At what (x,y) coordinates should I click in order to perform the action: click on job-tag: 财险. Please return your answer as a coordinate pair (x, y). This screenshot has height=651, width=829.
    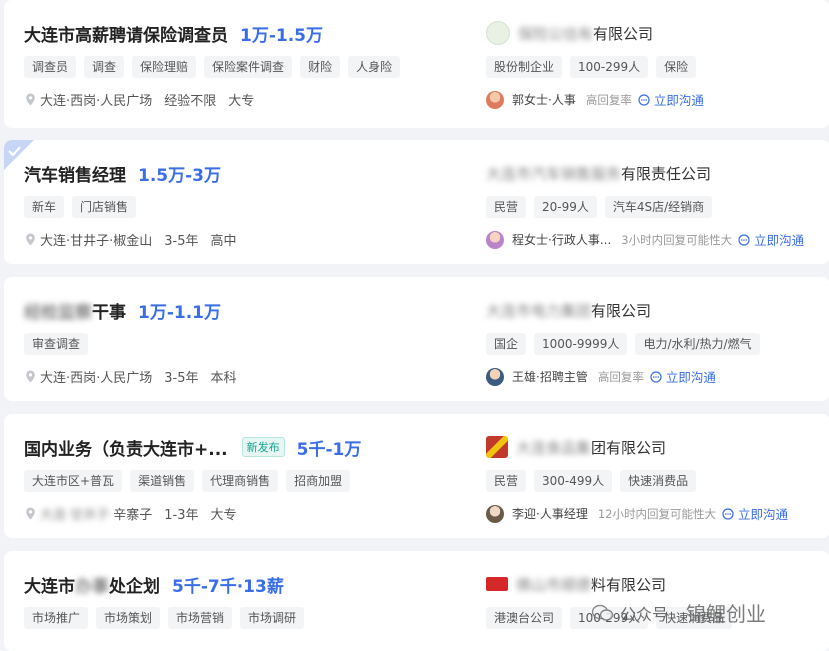
    Looking at the image, I should click on (320, 67).